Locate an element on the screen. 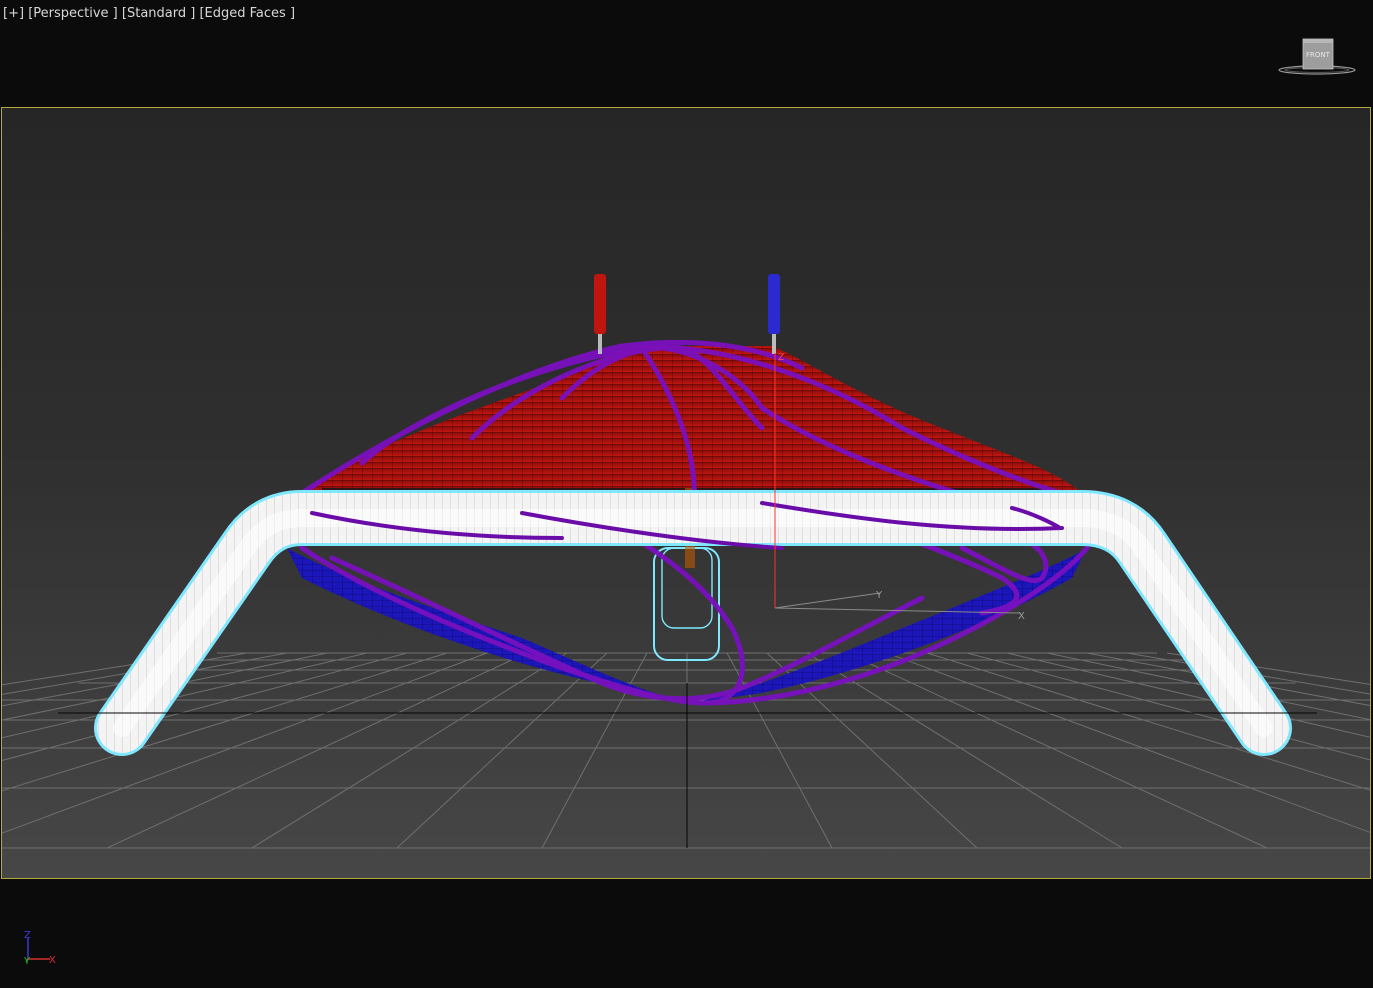  viewcube-face-label: FRONT is located at coordinates (1318, 55).